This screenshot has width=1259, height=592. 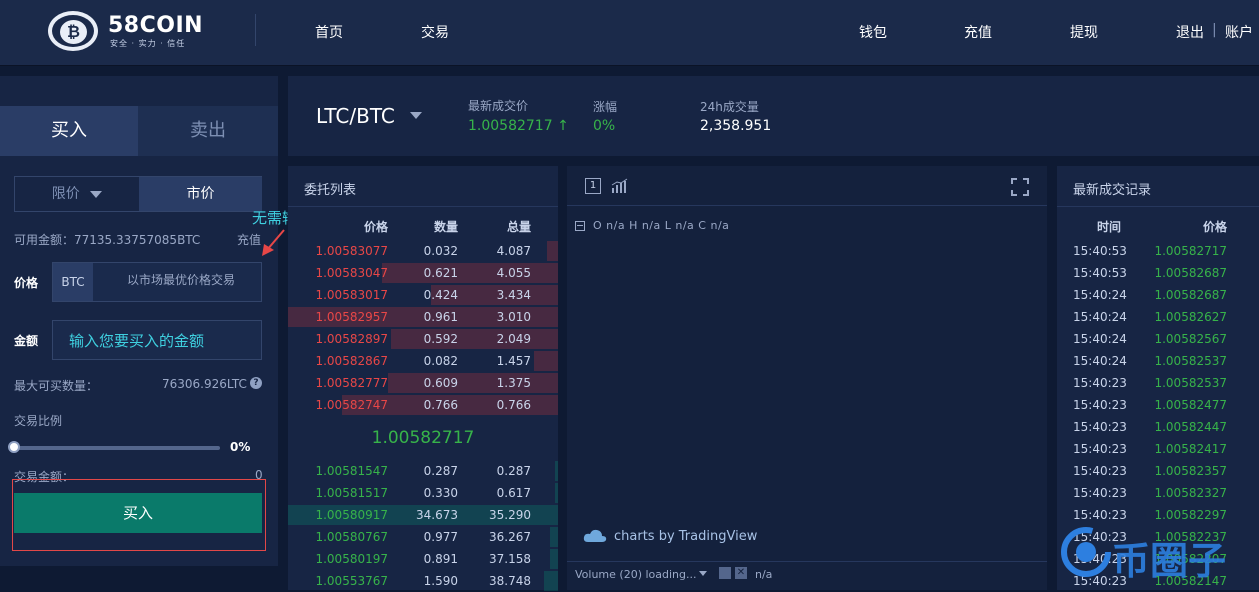 What do you see at coordinates (978, 32) in the screenshot?
I see `nav-deposit: 充值` at bounding box center [978, 32].